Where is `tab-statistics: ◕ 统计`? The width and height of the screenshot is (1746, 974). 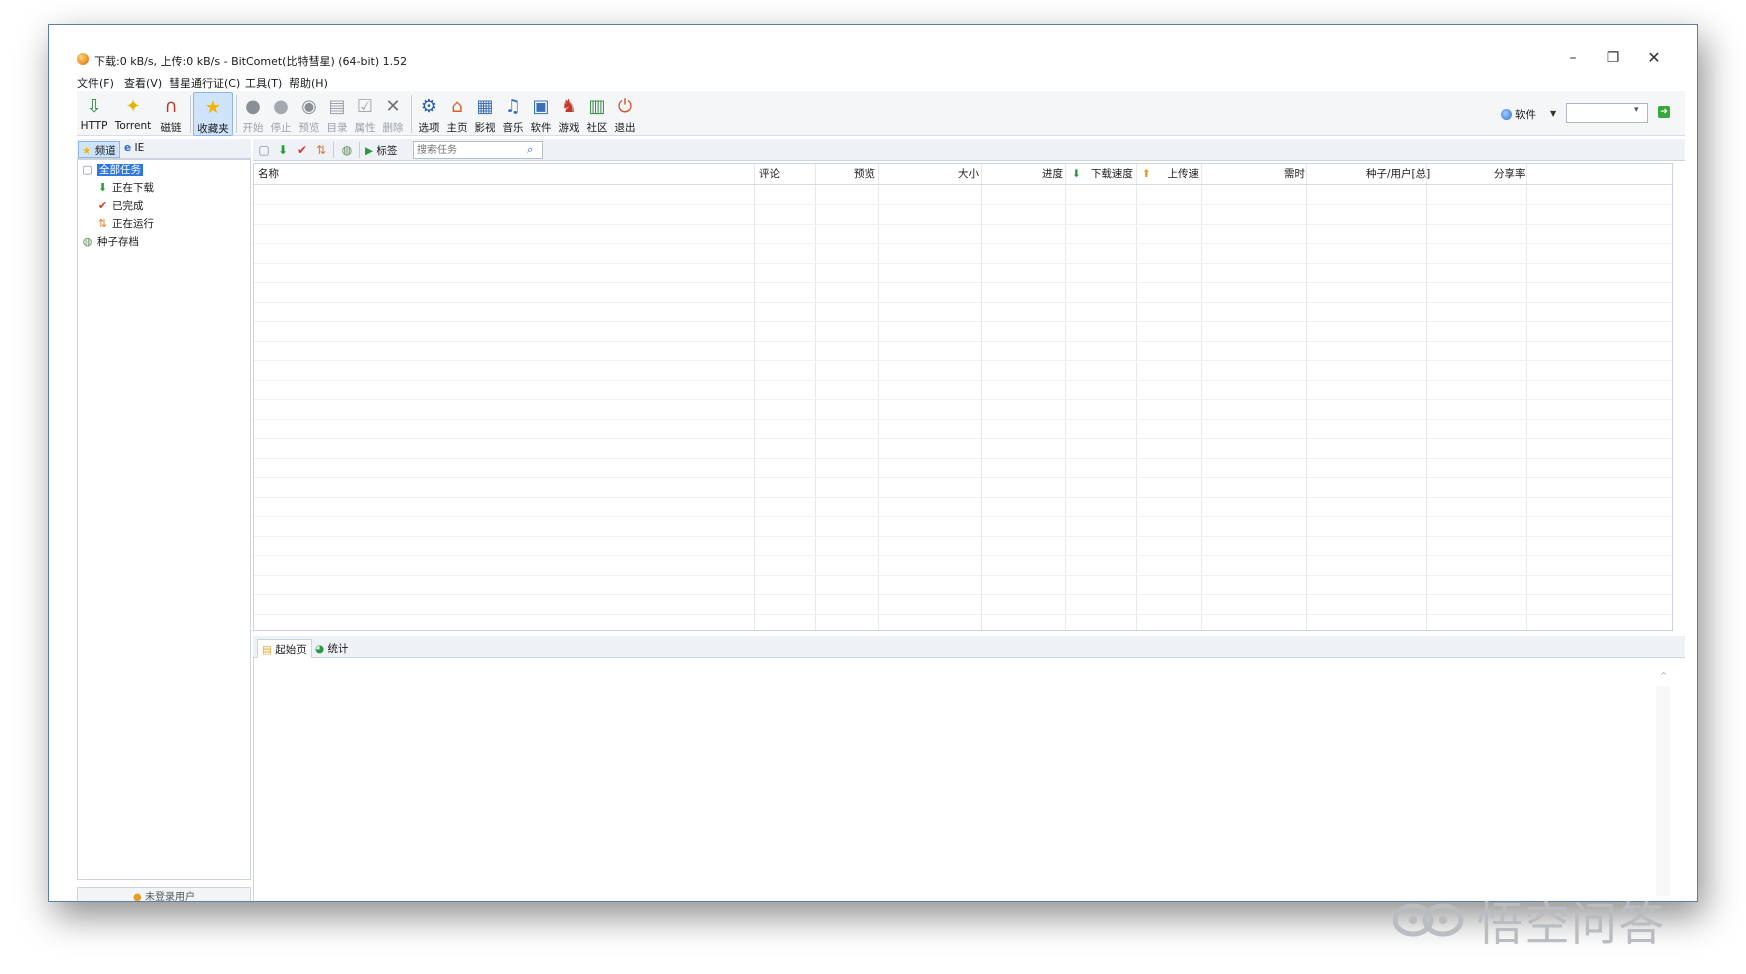
tab-statistics: ◕ 统计 is located at coordinates (332, 648).